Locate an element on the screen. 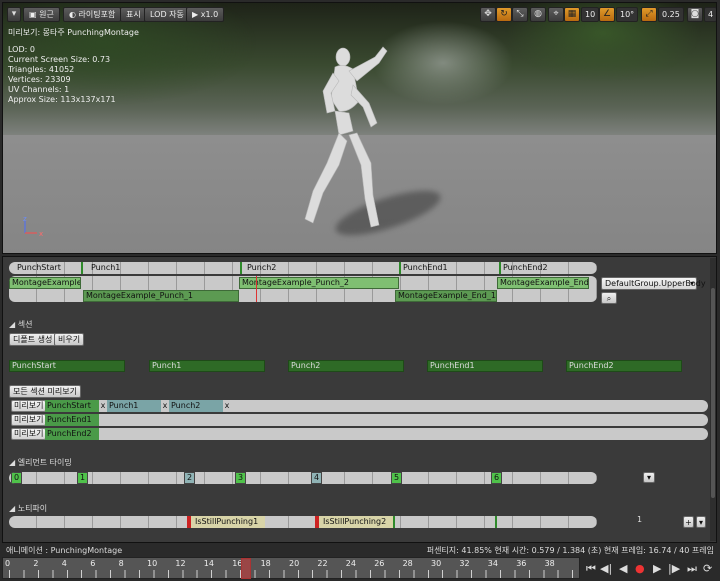 The height and width of the screenshot is (581, 720). scale-tool-icon: ⤡ is located at coordinates (520, 14).